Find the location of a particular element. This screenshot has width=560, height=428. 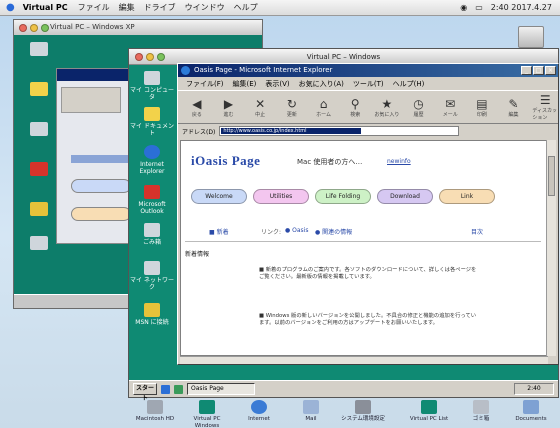

newinfo-link: newinfo is located at coordinates (399, 161).